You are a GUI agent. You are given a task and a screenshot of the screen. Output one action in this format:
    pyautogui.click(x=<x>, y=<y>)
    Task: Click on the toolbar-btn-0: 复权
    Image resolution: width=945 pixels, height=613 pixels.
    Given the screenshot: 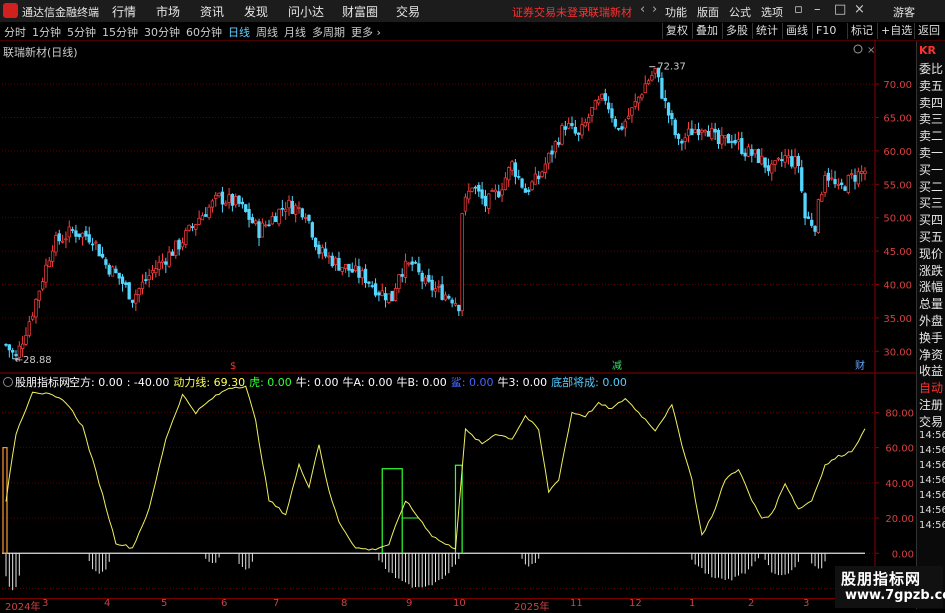 What is the action you would take?
    pyautogui.click(x=676, y=31)
    